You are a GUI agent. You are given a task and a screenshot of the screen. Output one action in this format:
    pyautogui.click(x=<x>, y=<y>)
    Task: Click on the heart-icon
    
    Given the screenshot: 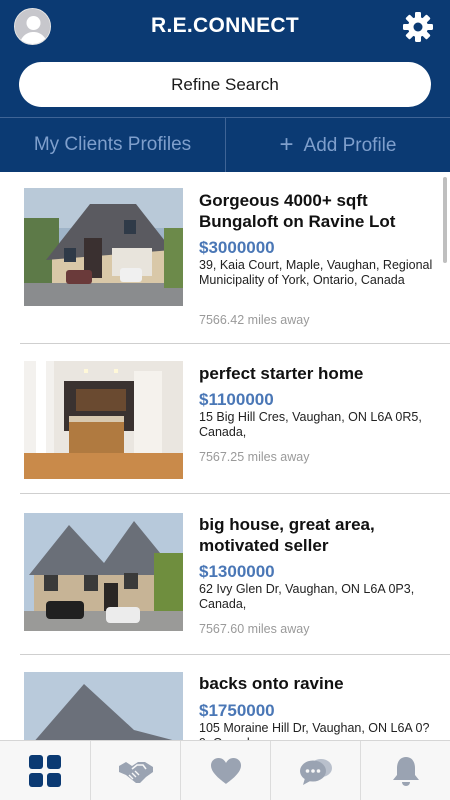 What is the action you would take?
    pyautogui.click(x=225, y=771)
    